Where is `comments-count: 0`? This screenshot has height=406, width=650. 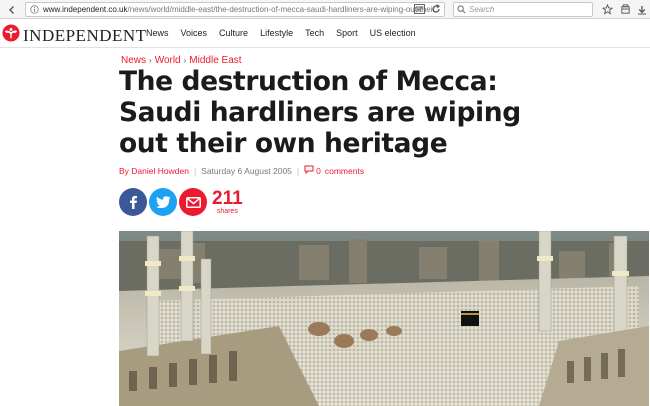
comments-count: 0 is located at coordinates (318, 170).